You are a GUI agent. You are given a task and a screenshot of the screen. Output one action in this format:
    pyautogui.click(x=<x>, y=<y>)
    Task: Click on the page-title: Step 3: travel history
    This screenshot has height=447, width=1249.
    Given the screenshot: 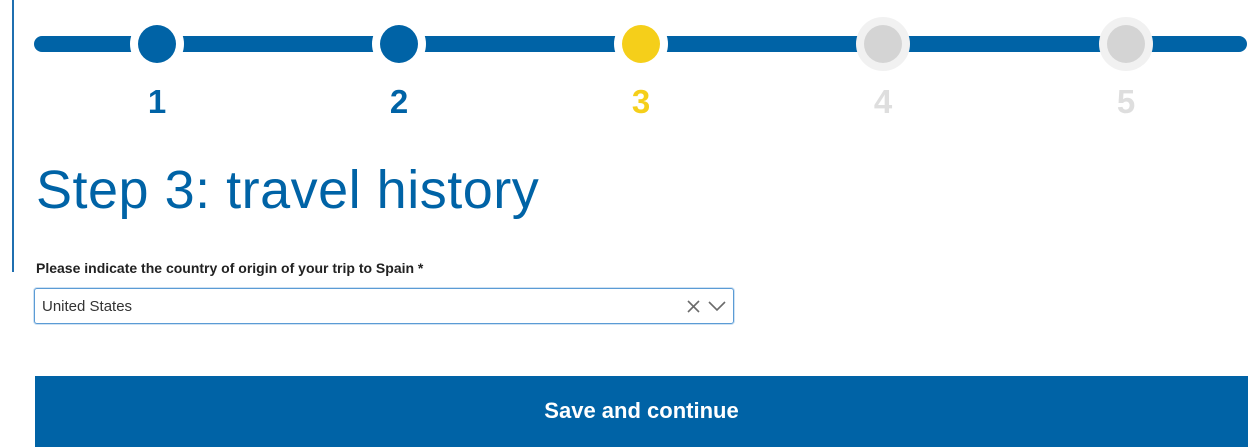 What is the action you would take?
    pyautogui.click(x=288, y=190)
    